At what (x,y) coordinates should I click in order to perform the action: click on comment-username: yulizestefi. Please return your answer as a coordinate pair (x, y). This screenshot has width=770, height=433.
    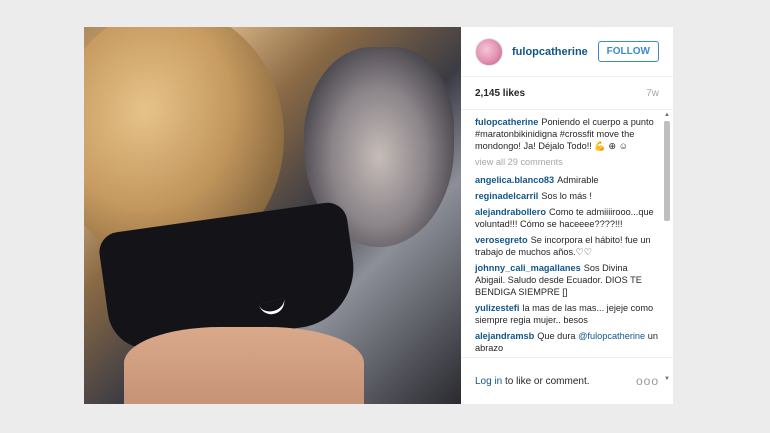
    Looking at the image, I should click on (497, 308).